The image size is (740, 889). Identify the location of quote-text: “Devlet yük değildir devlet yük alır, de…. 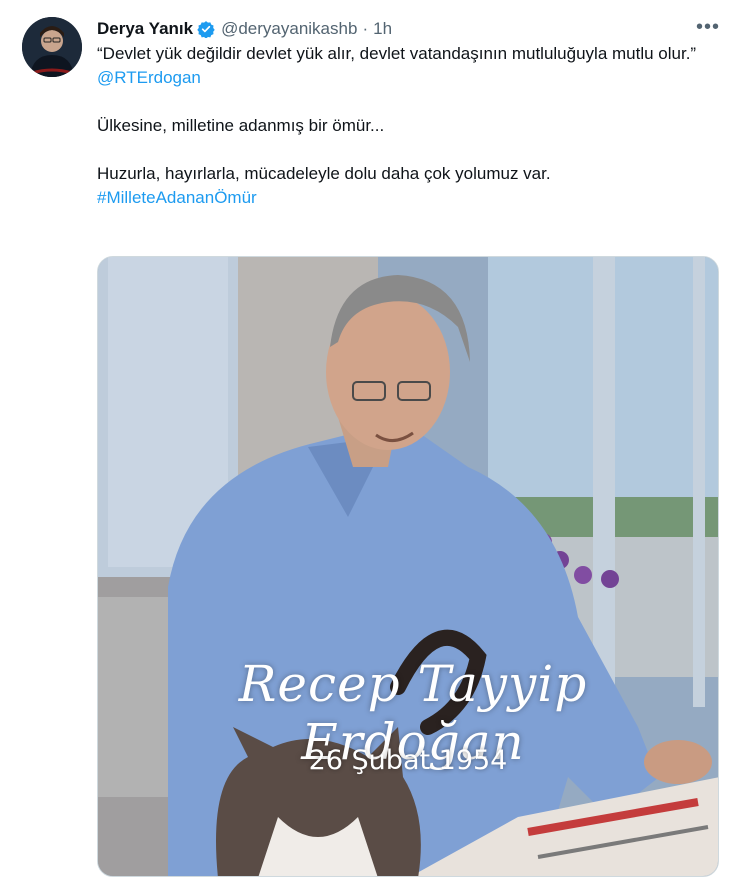
(397, 53).